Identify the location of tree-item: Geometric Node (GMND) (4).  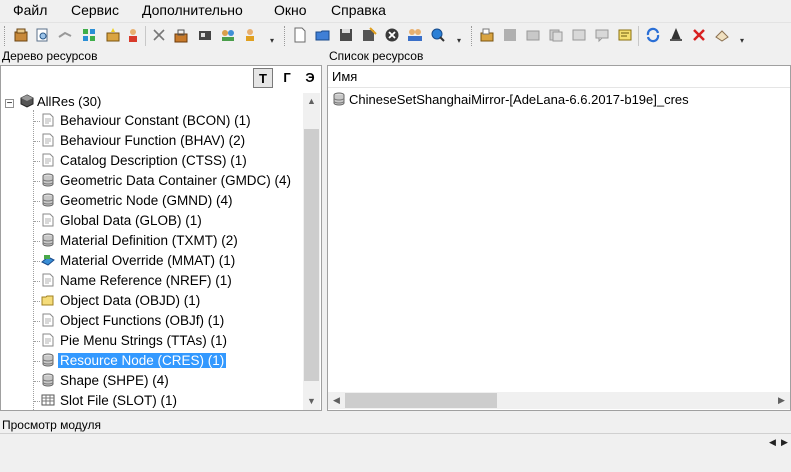
(138, 201).